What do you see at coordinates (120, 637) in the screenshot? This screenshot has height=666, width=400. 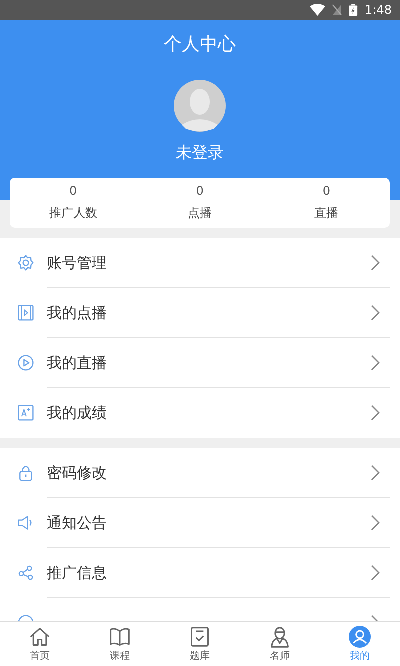 I see `book-icon` at bounding box center [120, 637].